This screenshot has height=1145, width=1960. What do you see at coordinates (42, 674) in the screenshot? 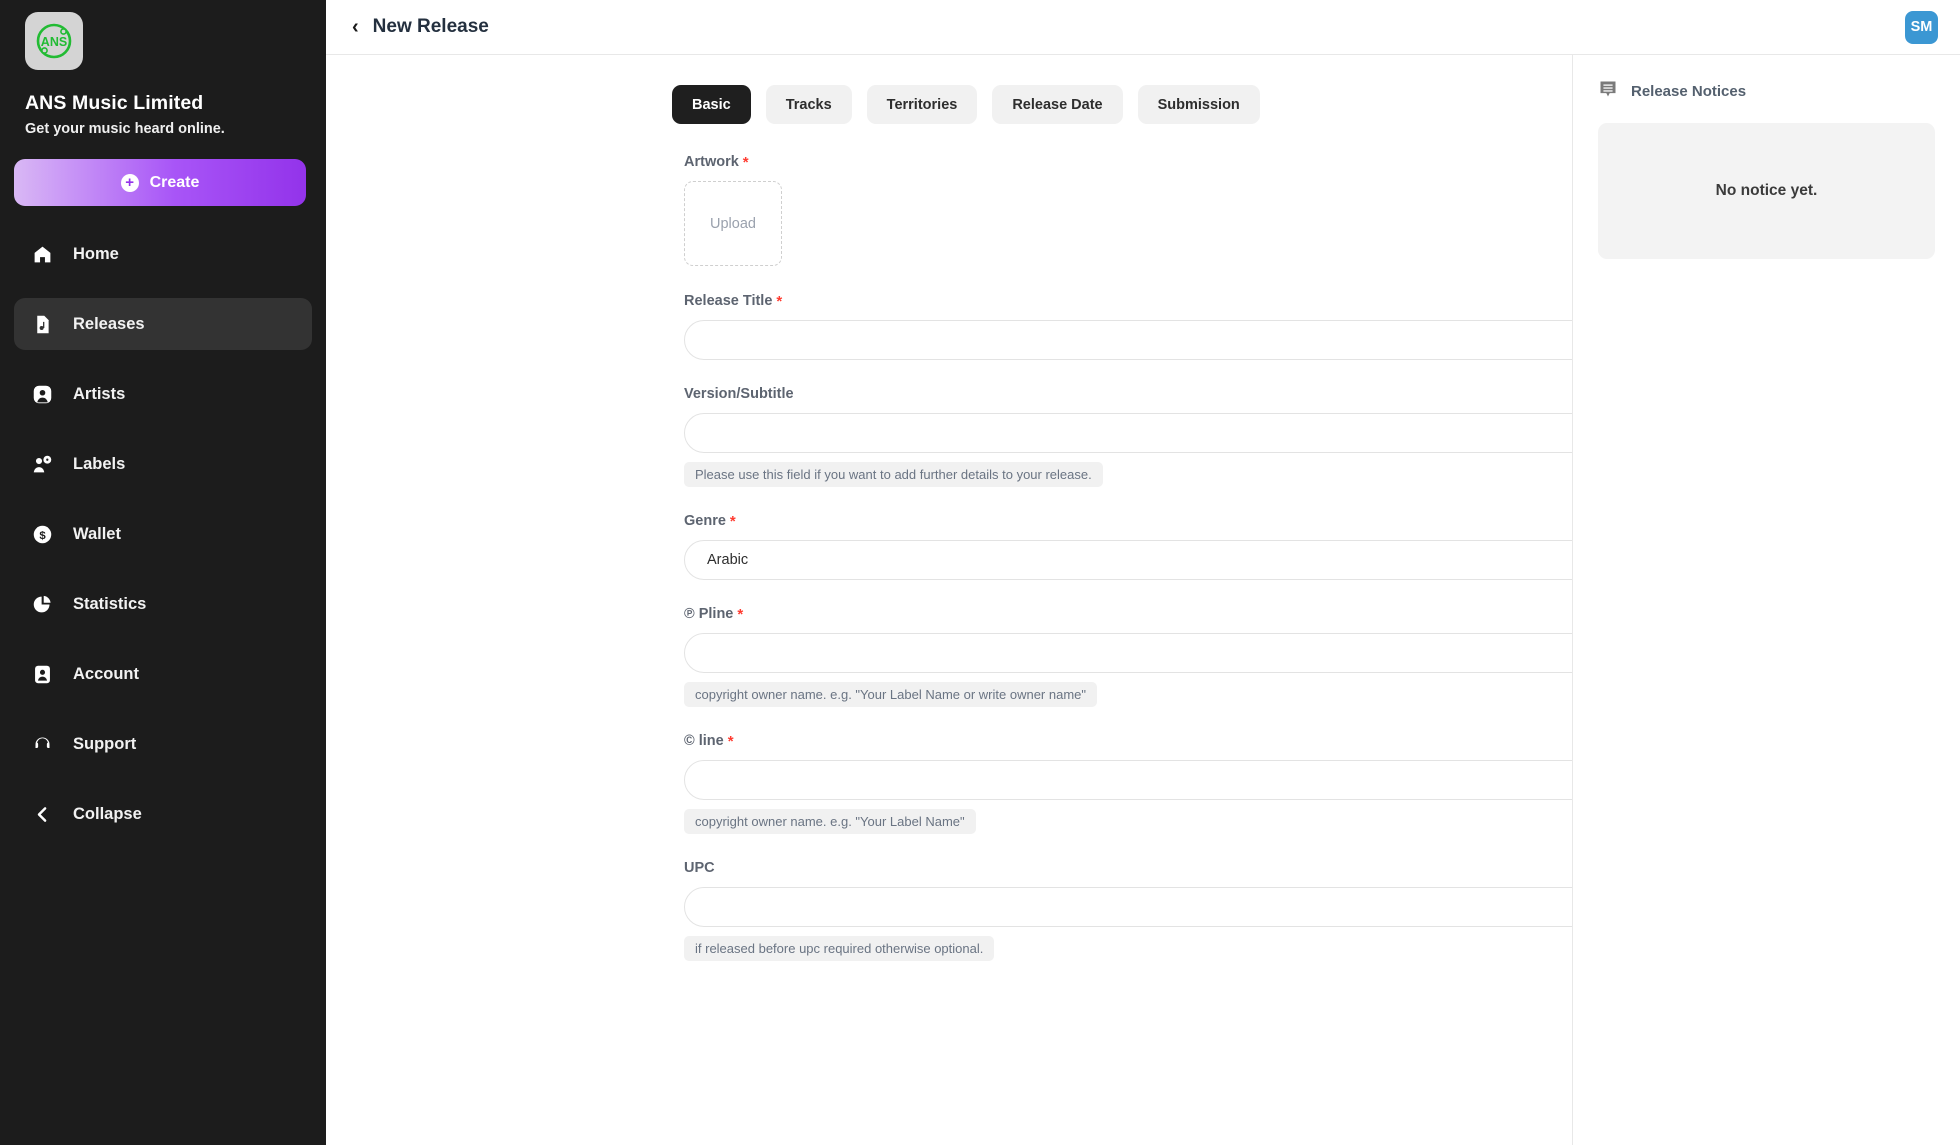
I see `person-card-icon` at bounding box center [42, 674].